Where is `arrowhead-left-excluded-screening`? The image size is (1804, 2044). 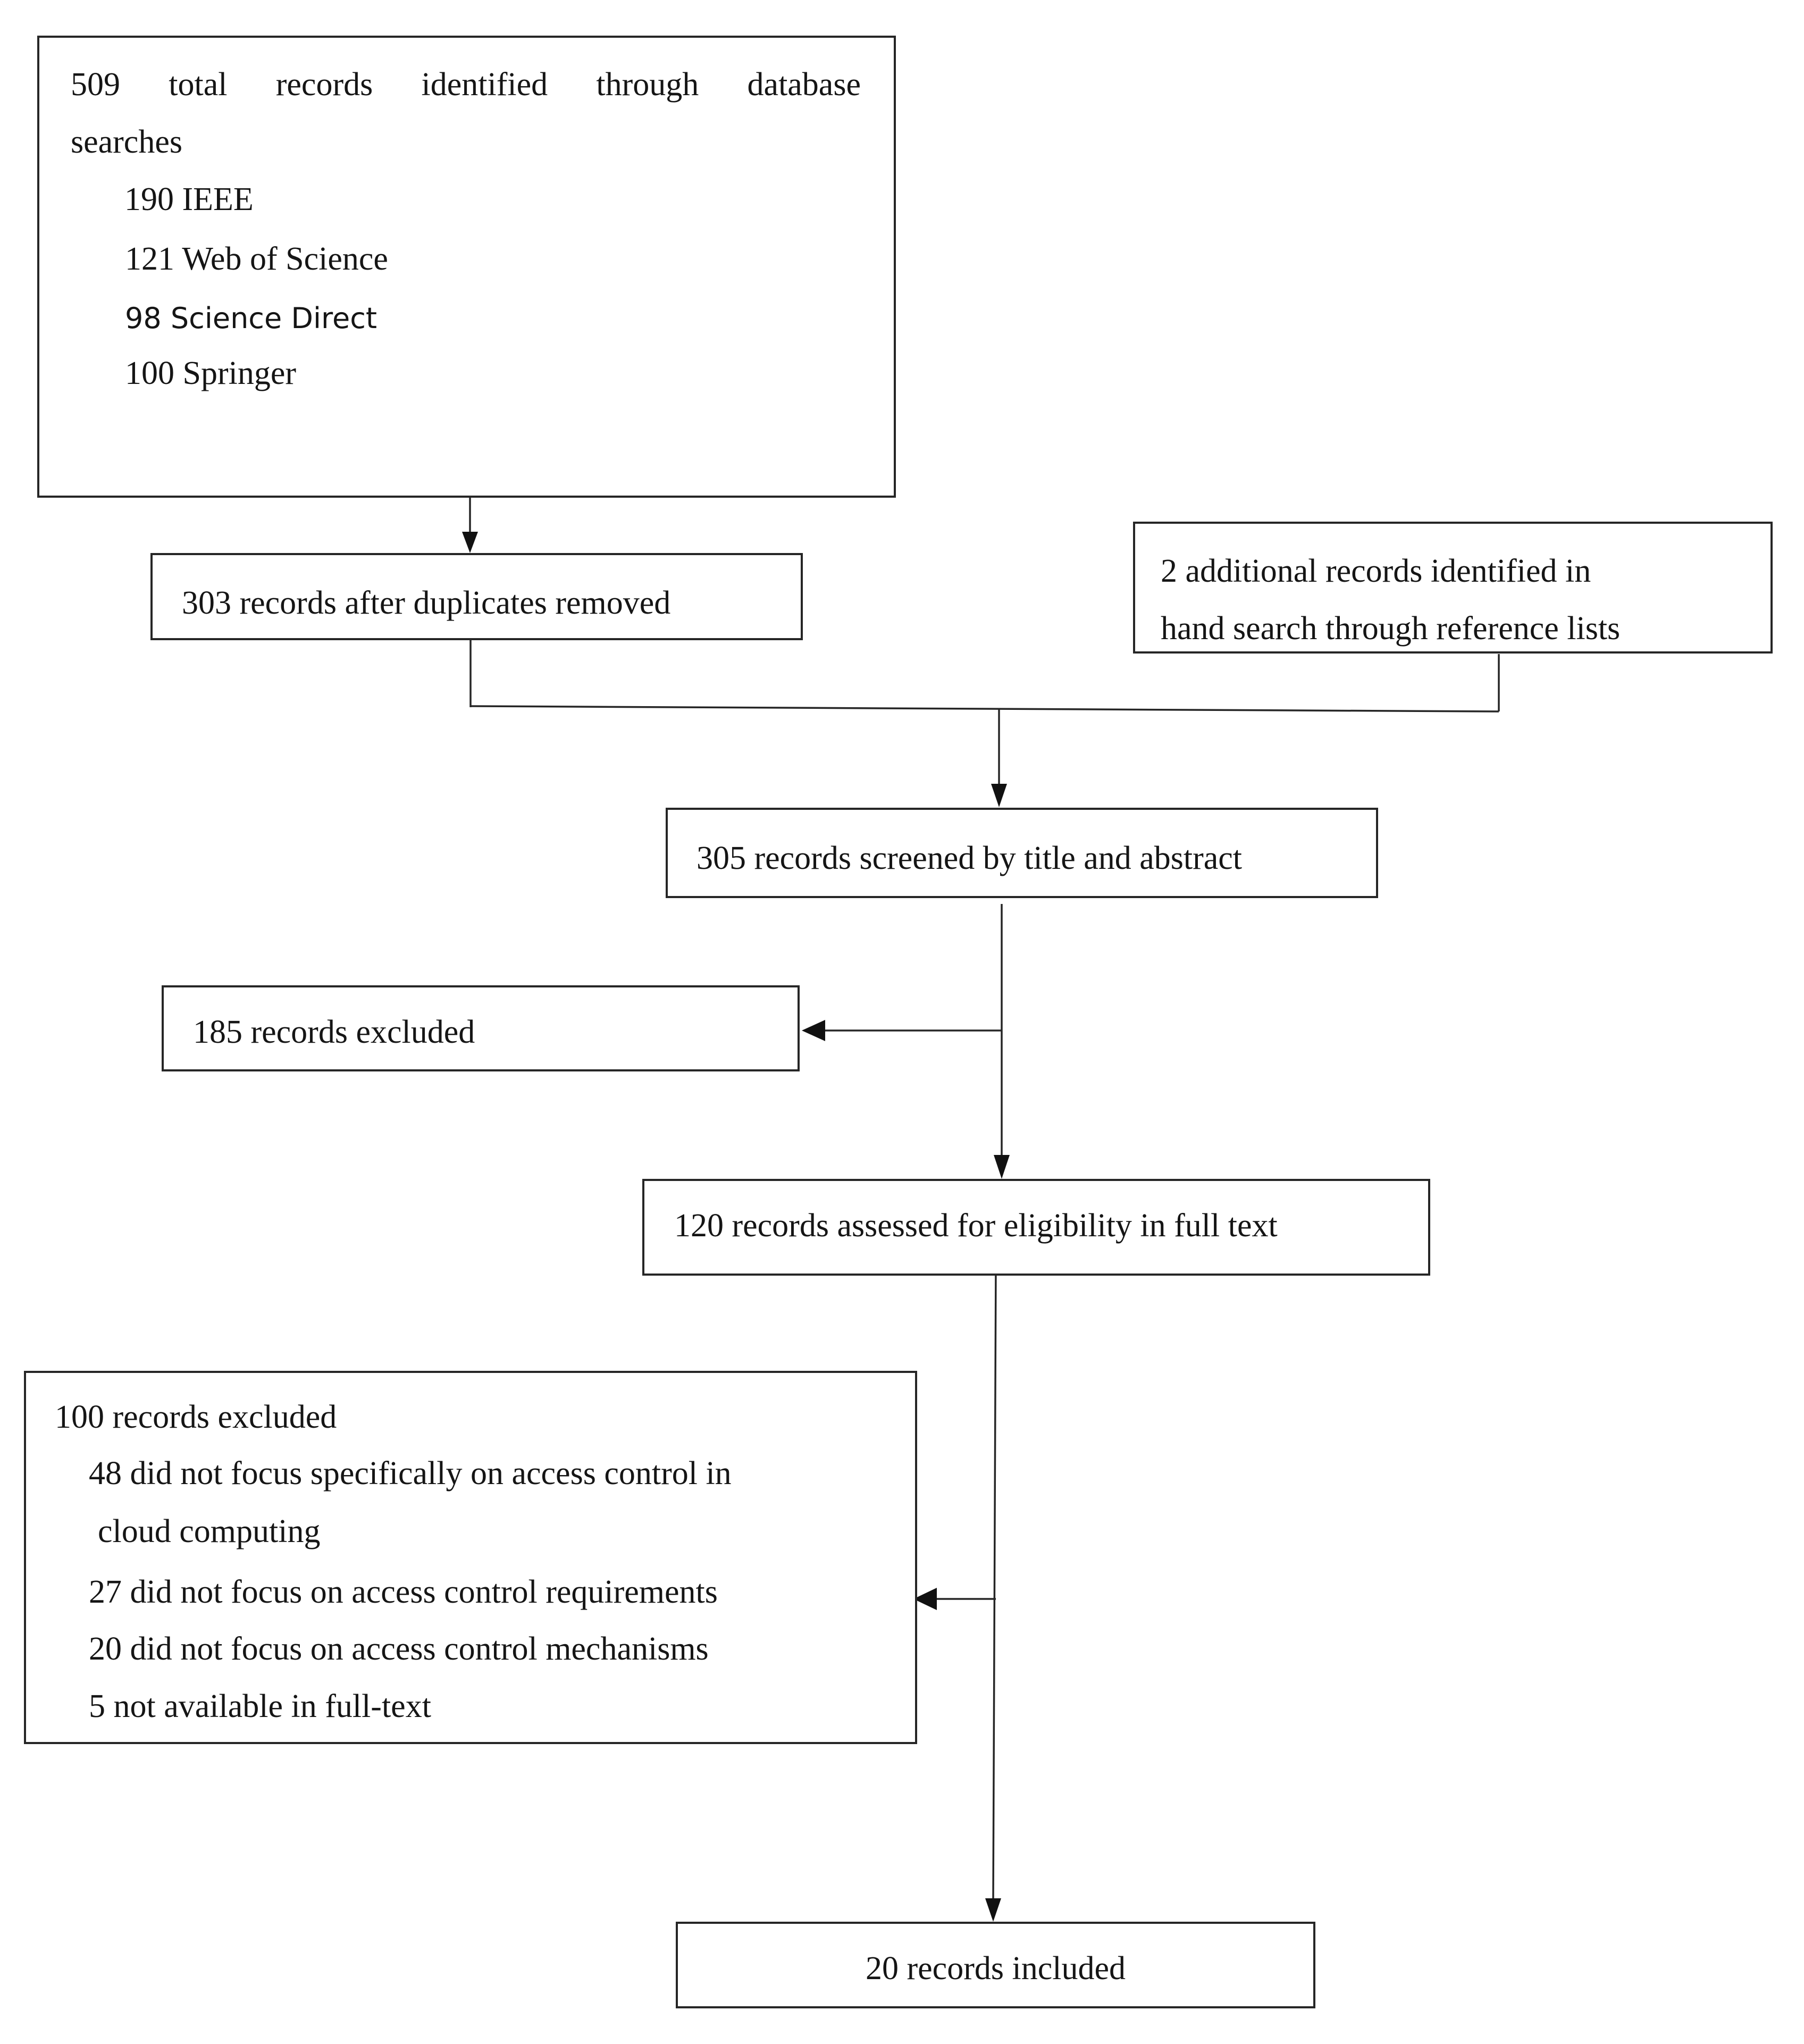
arrowhead-left-excluded-screening is located at coordinates (814, 1030).